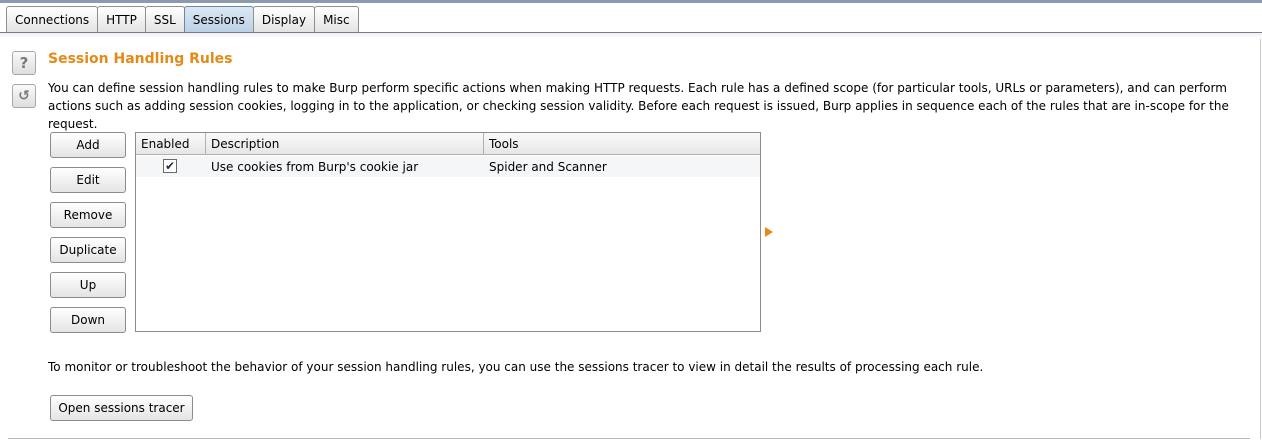 This screenshot has height=447, width=1262. I want to click on rule-tools: Spider and Scanner, so click(548, 166).